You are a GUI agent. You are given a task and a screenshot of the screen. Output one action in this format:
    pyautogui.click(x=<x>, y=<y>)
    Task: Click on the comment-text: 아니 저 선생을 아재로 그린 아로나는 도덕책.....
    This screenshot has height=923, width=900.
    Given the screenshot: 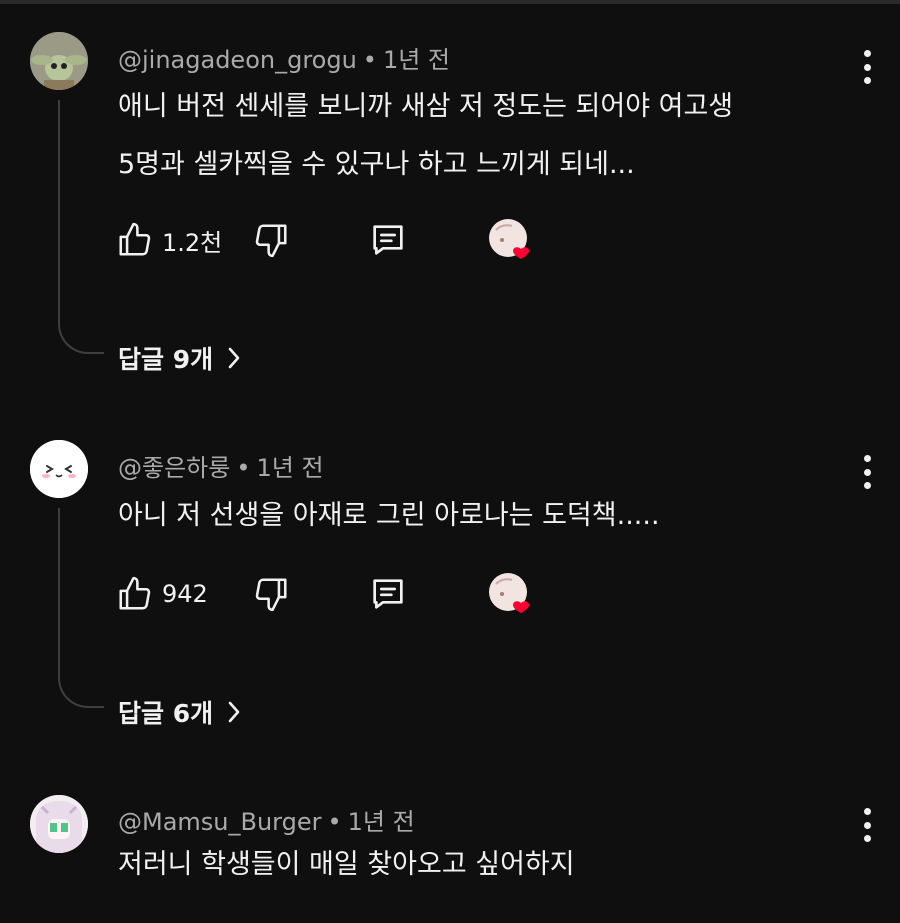 What is the action you would take?
    pyautogui.click(x=389, y=516)
    